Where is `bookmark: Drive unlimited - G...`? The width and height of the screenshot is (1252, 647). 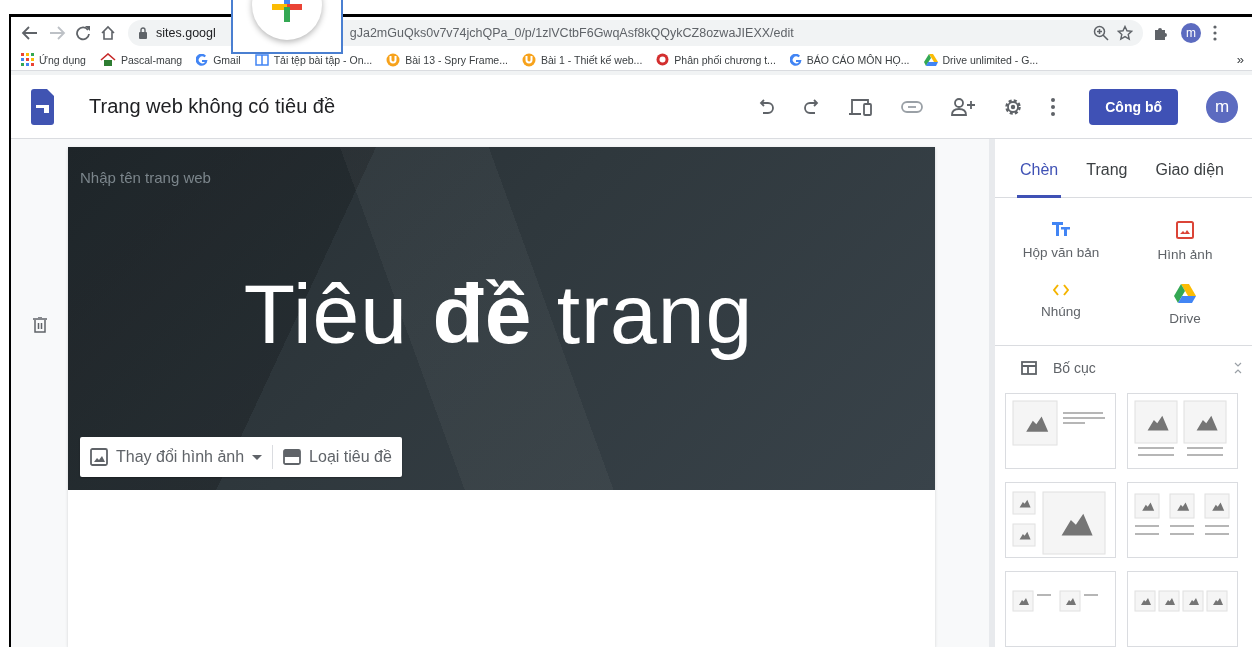 bookmark: Drive unlimited - G... is located at coordinates (981, 59).